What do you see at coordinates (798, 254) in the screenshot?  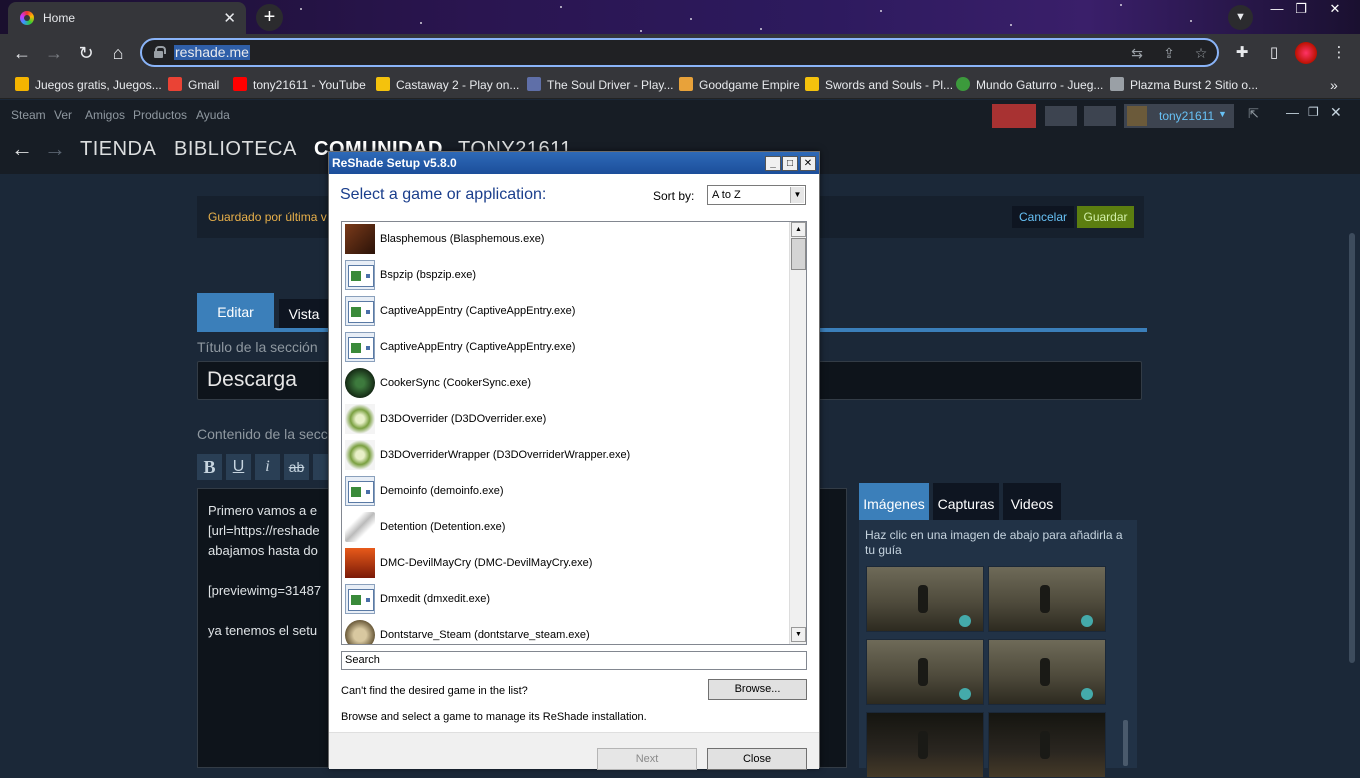 I see `scroll-thumb` at bounding box center [798, 254].